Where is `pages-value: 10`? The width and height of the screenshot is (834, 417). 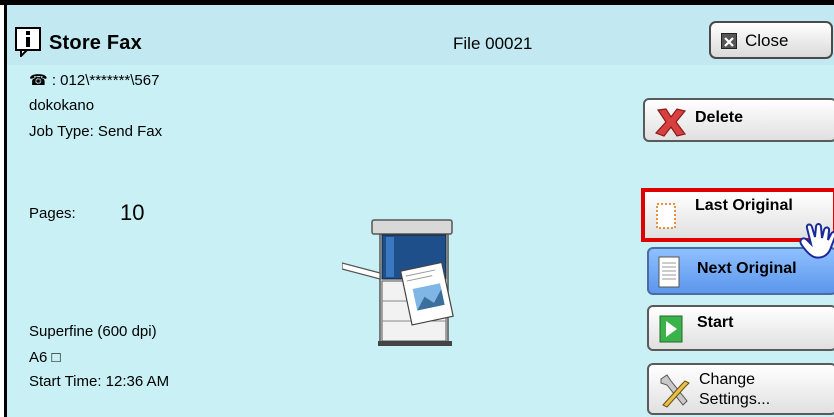
pages-value: 10 is located at coordinates (132, 212).